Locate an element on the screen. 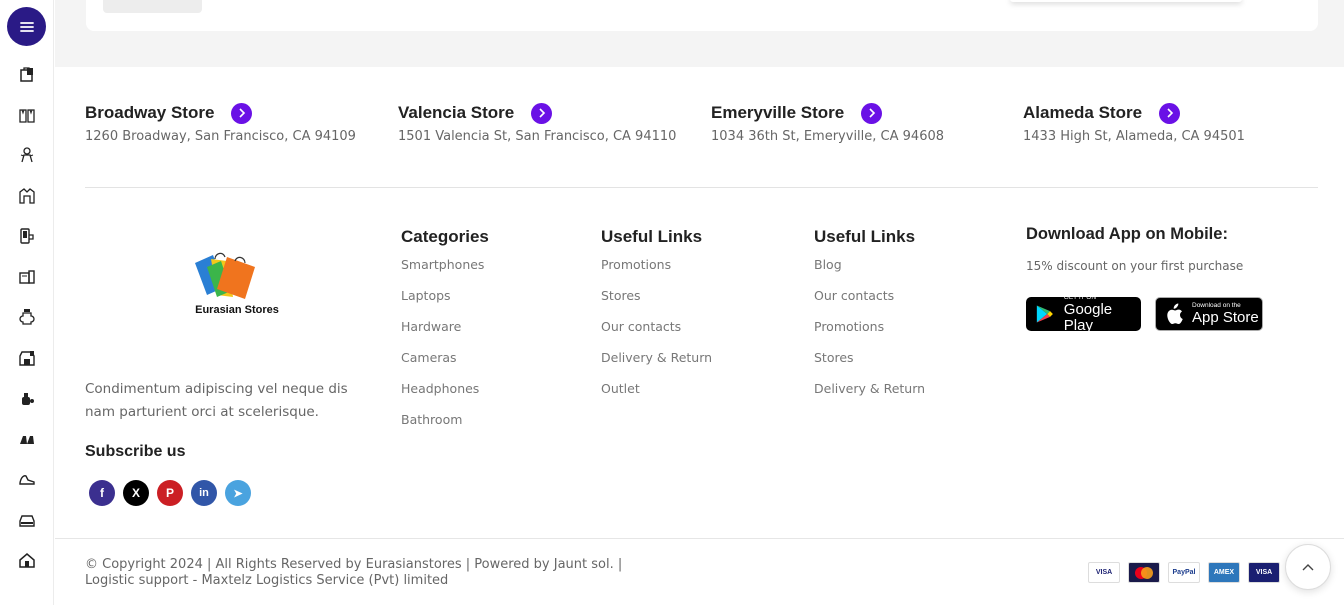 Image resolution: width=1344 pixels, height=605 pixels. menu-button is located at coordinates (26, 26).